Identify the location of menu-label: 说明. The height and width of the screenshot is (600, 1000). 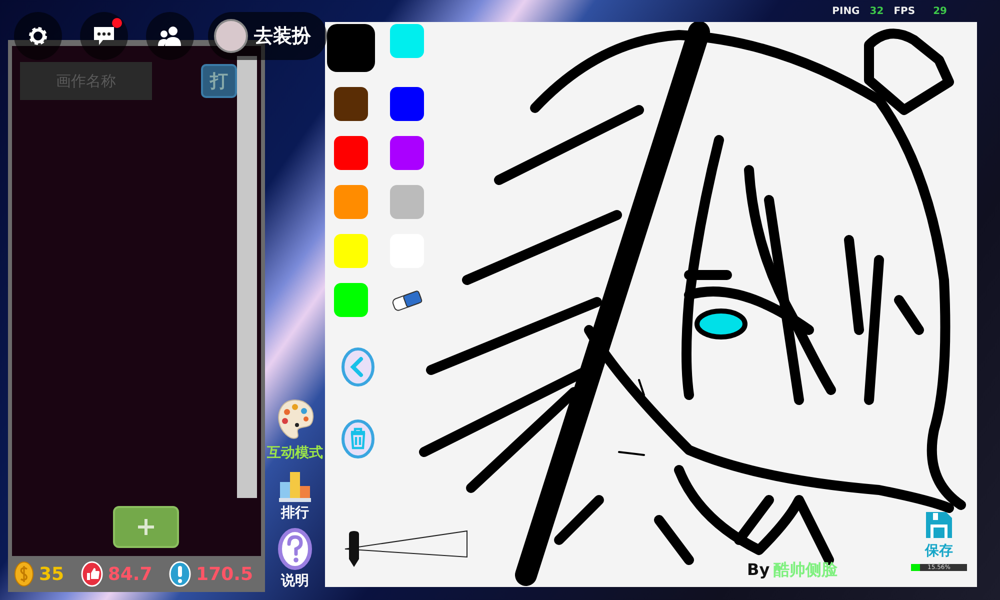
(295, 581).